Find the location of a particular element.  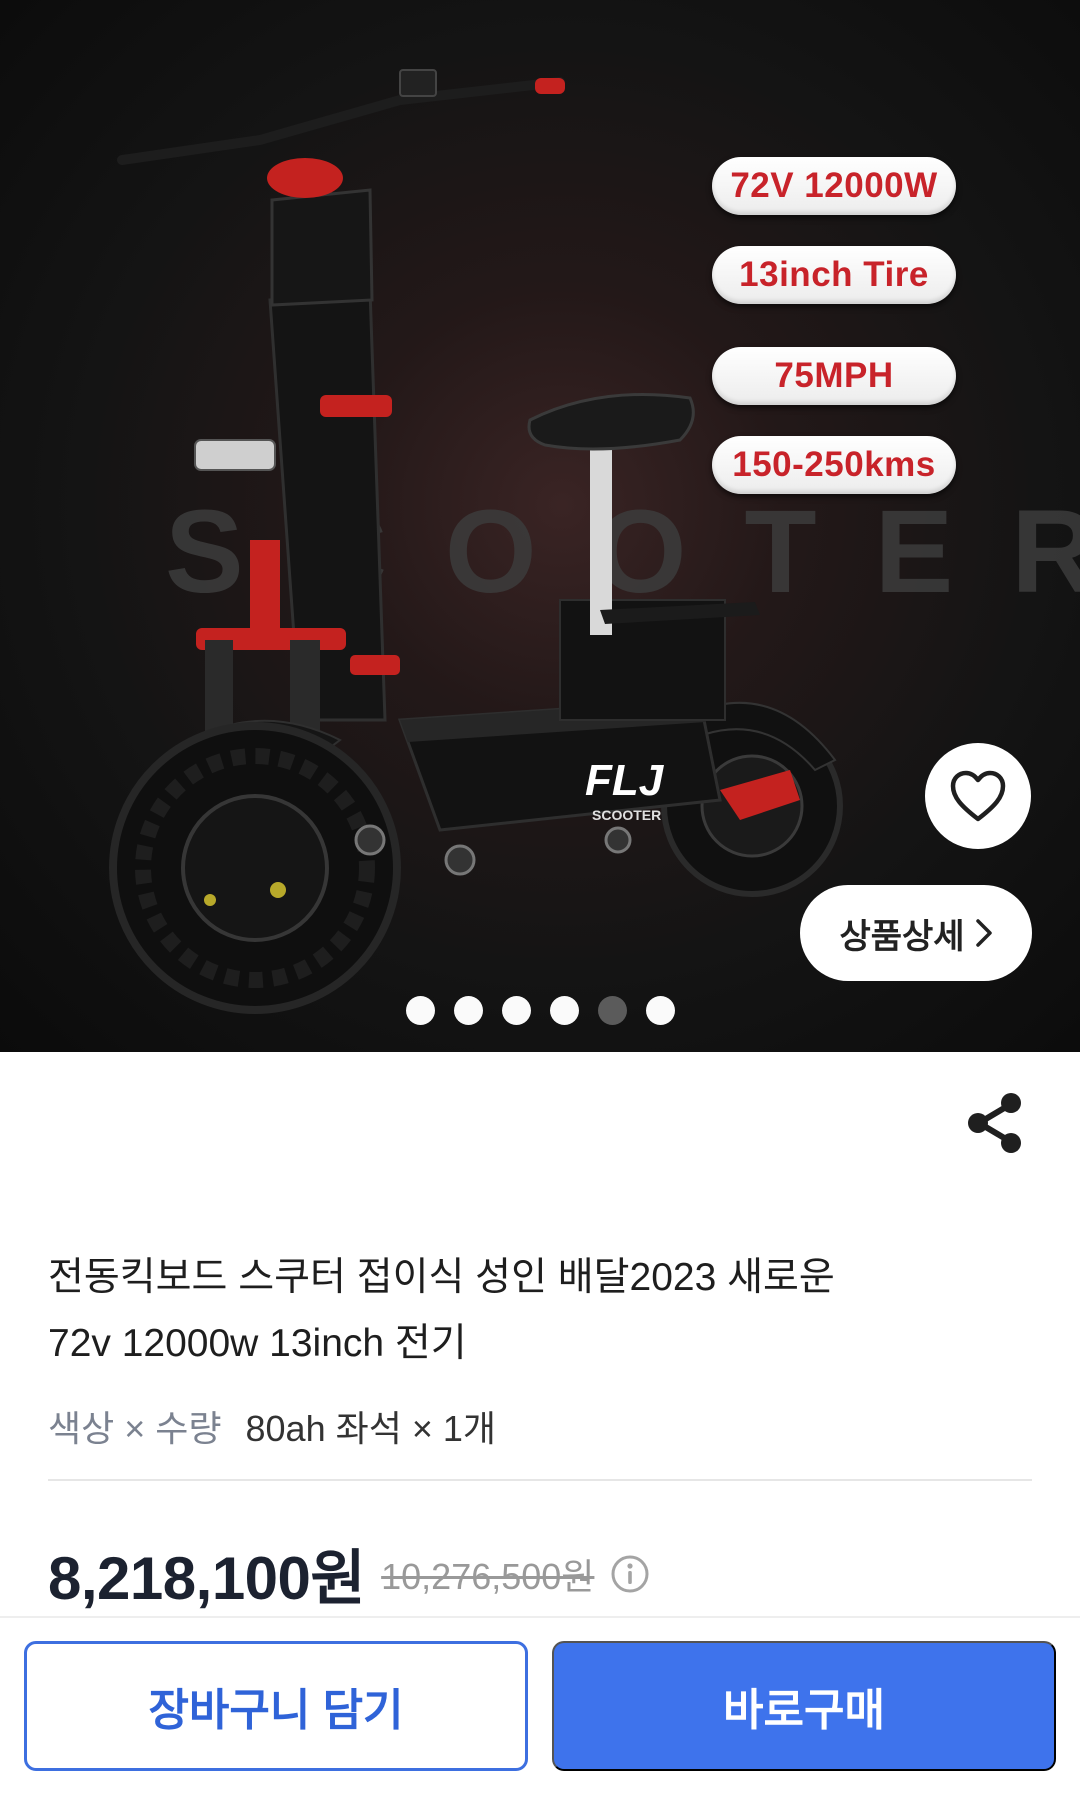

spec-speed-badge: 75MPH is located at coordinates (834, 376).